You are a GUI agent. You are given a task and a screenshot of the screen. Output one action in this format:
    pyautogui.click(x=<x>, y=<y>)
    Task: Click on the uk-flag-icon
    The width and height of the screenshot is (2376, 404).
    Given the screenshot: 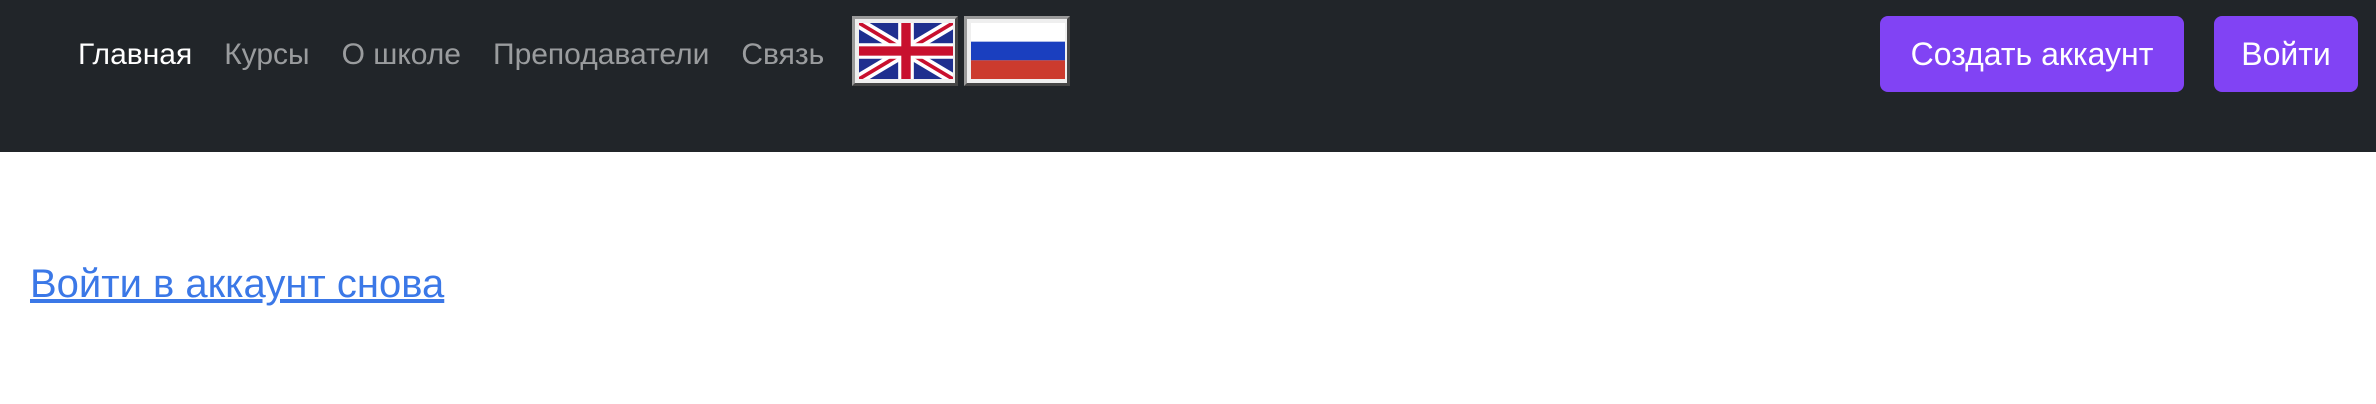 What is the action you would take?
    pyautogui.click(x=906, y=51)
    